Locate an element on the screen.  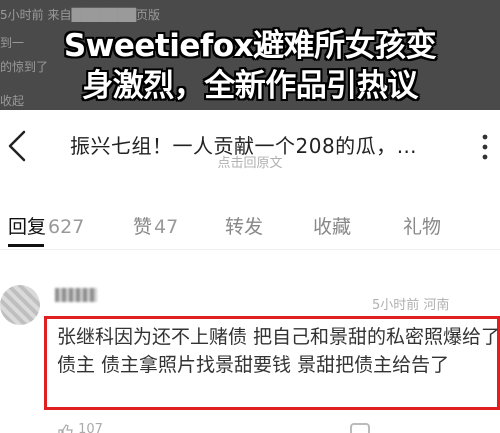
more-icon is located at coordinates (485, 147).